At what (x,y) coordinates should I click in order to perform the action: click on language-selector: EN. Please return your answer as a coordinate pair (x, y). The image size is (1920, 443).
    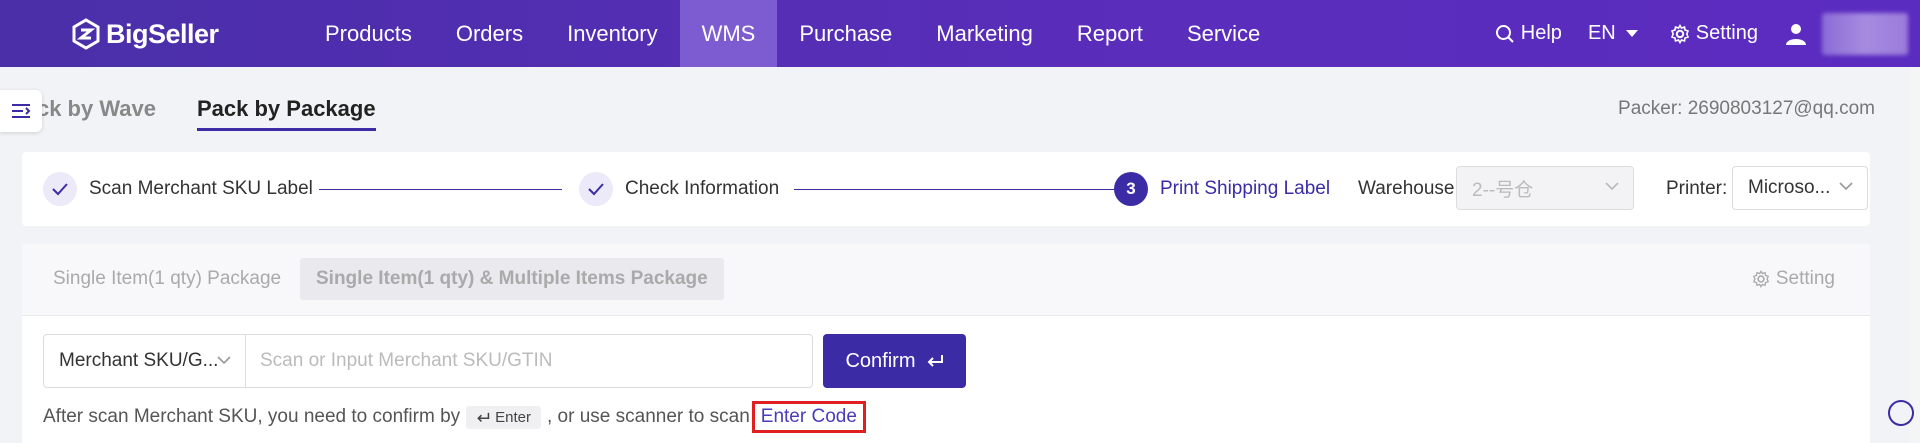
    Looking at the image, I should click on (1616, 33).